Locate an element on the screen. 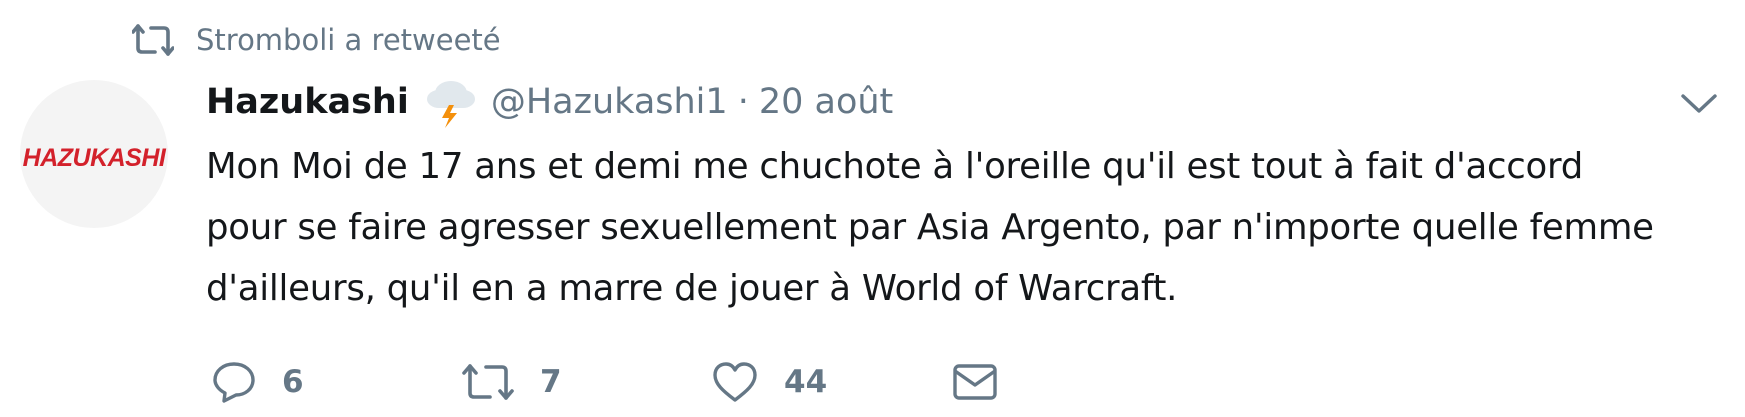 The width and height of the screenshot is (1745, 417). like-count: 44 is located at coordinates (806, 382).